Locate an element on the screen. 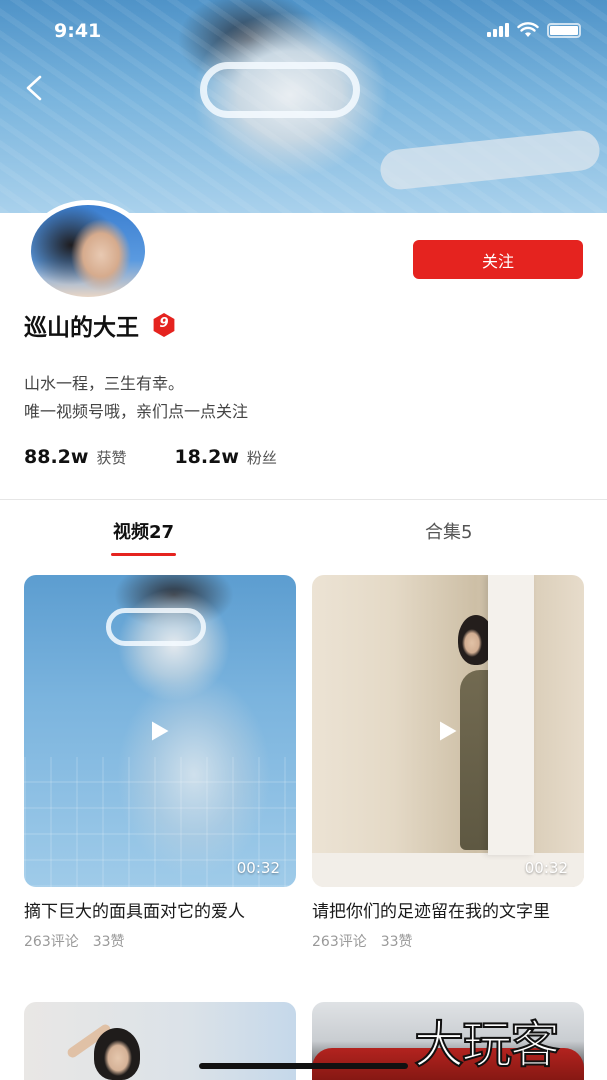 This screenshot has width=607, height=1080. profile-stats: 88.2w 获赞 18.2w 粉丝 is located at coordinates (174, 457).